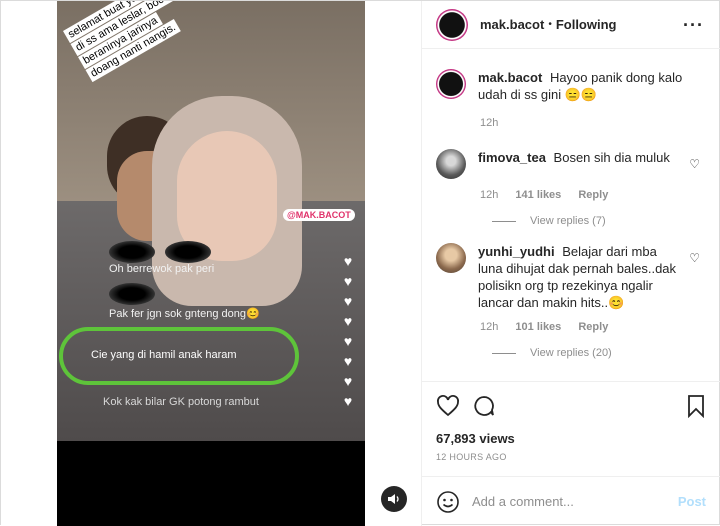 The width and height of the screenshot is (720, 526). I want to click on post-timestamp: 12 HOURS AGO, so click(471, 457).